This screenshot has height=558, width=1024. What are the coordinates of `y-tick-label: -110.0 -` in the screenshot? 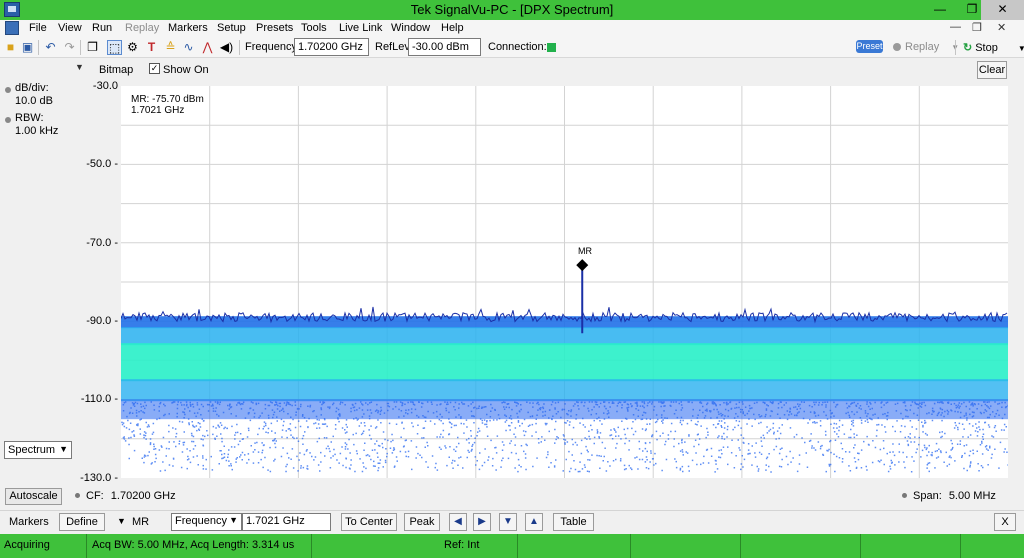 It's located at (99, 399).